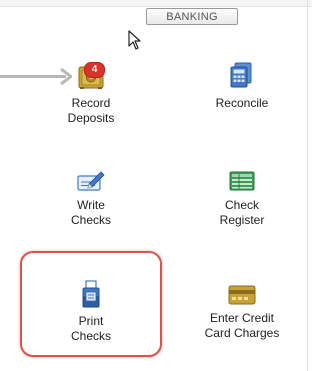  I want to click on record-deposits-label: Record Deposits, so click(91, 110).